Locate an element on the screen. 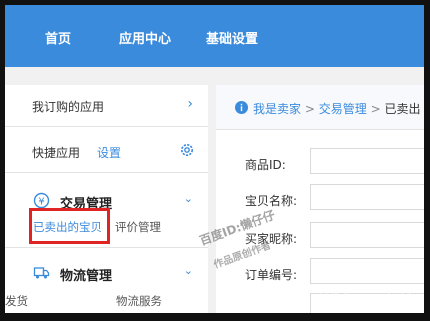 The height and width of the screenshot is (321, 430). breadcrumb-text: 我是卖家 > 交易管理 > 已卖出 is located at coordinates (336, 108).